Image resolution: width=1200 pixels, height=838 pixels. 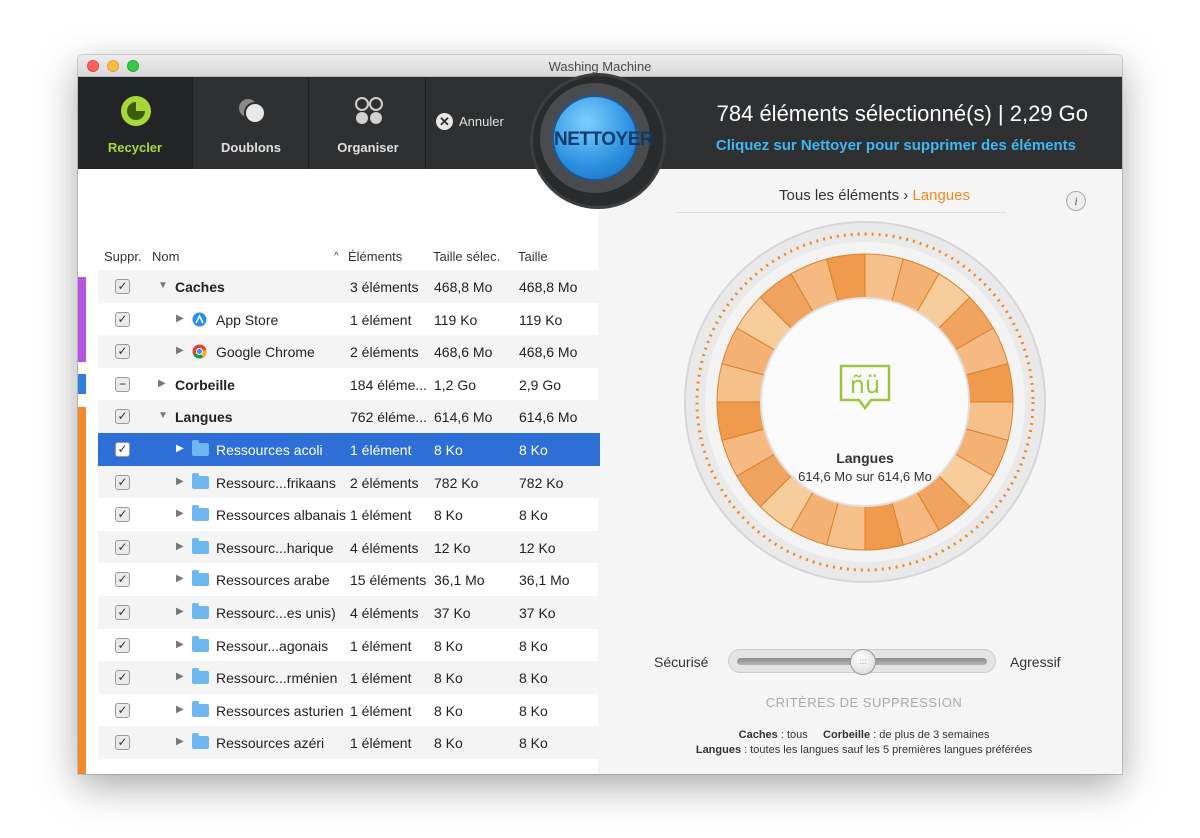 I want to click on table-row: ✓ ▶ Ressources azéri 1 élément 8 Ko 8 Ko, so click(x=349, y=742).